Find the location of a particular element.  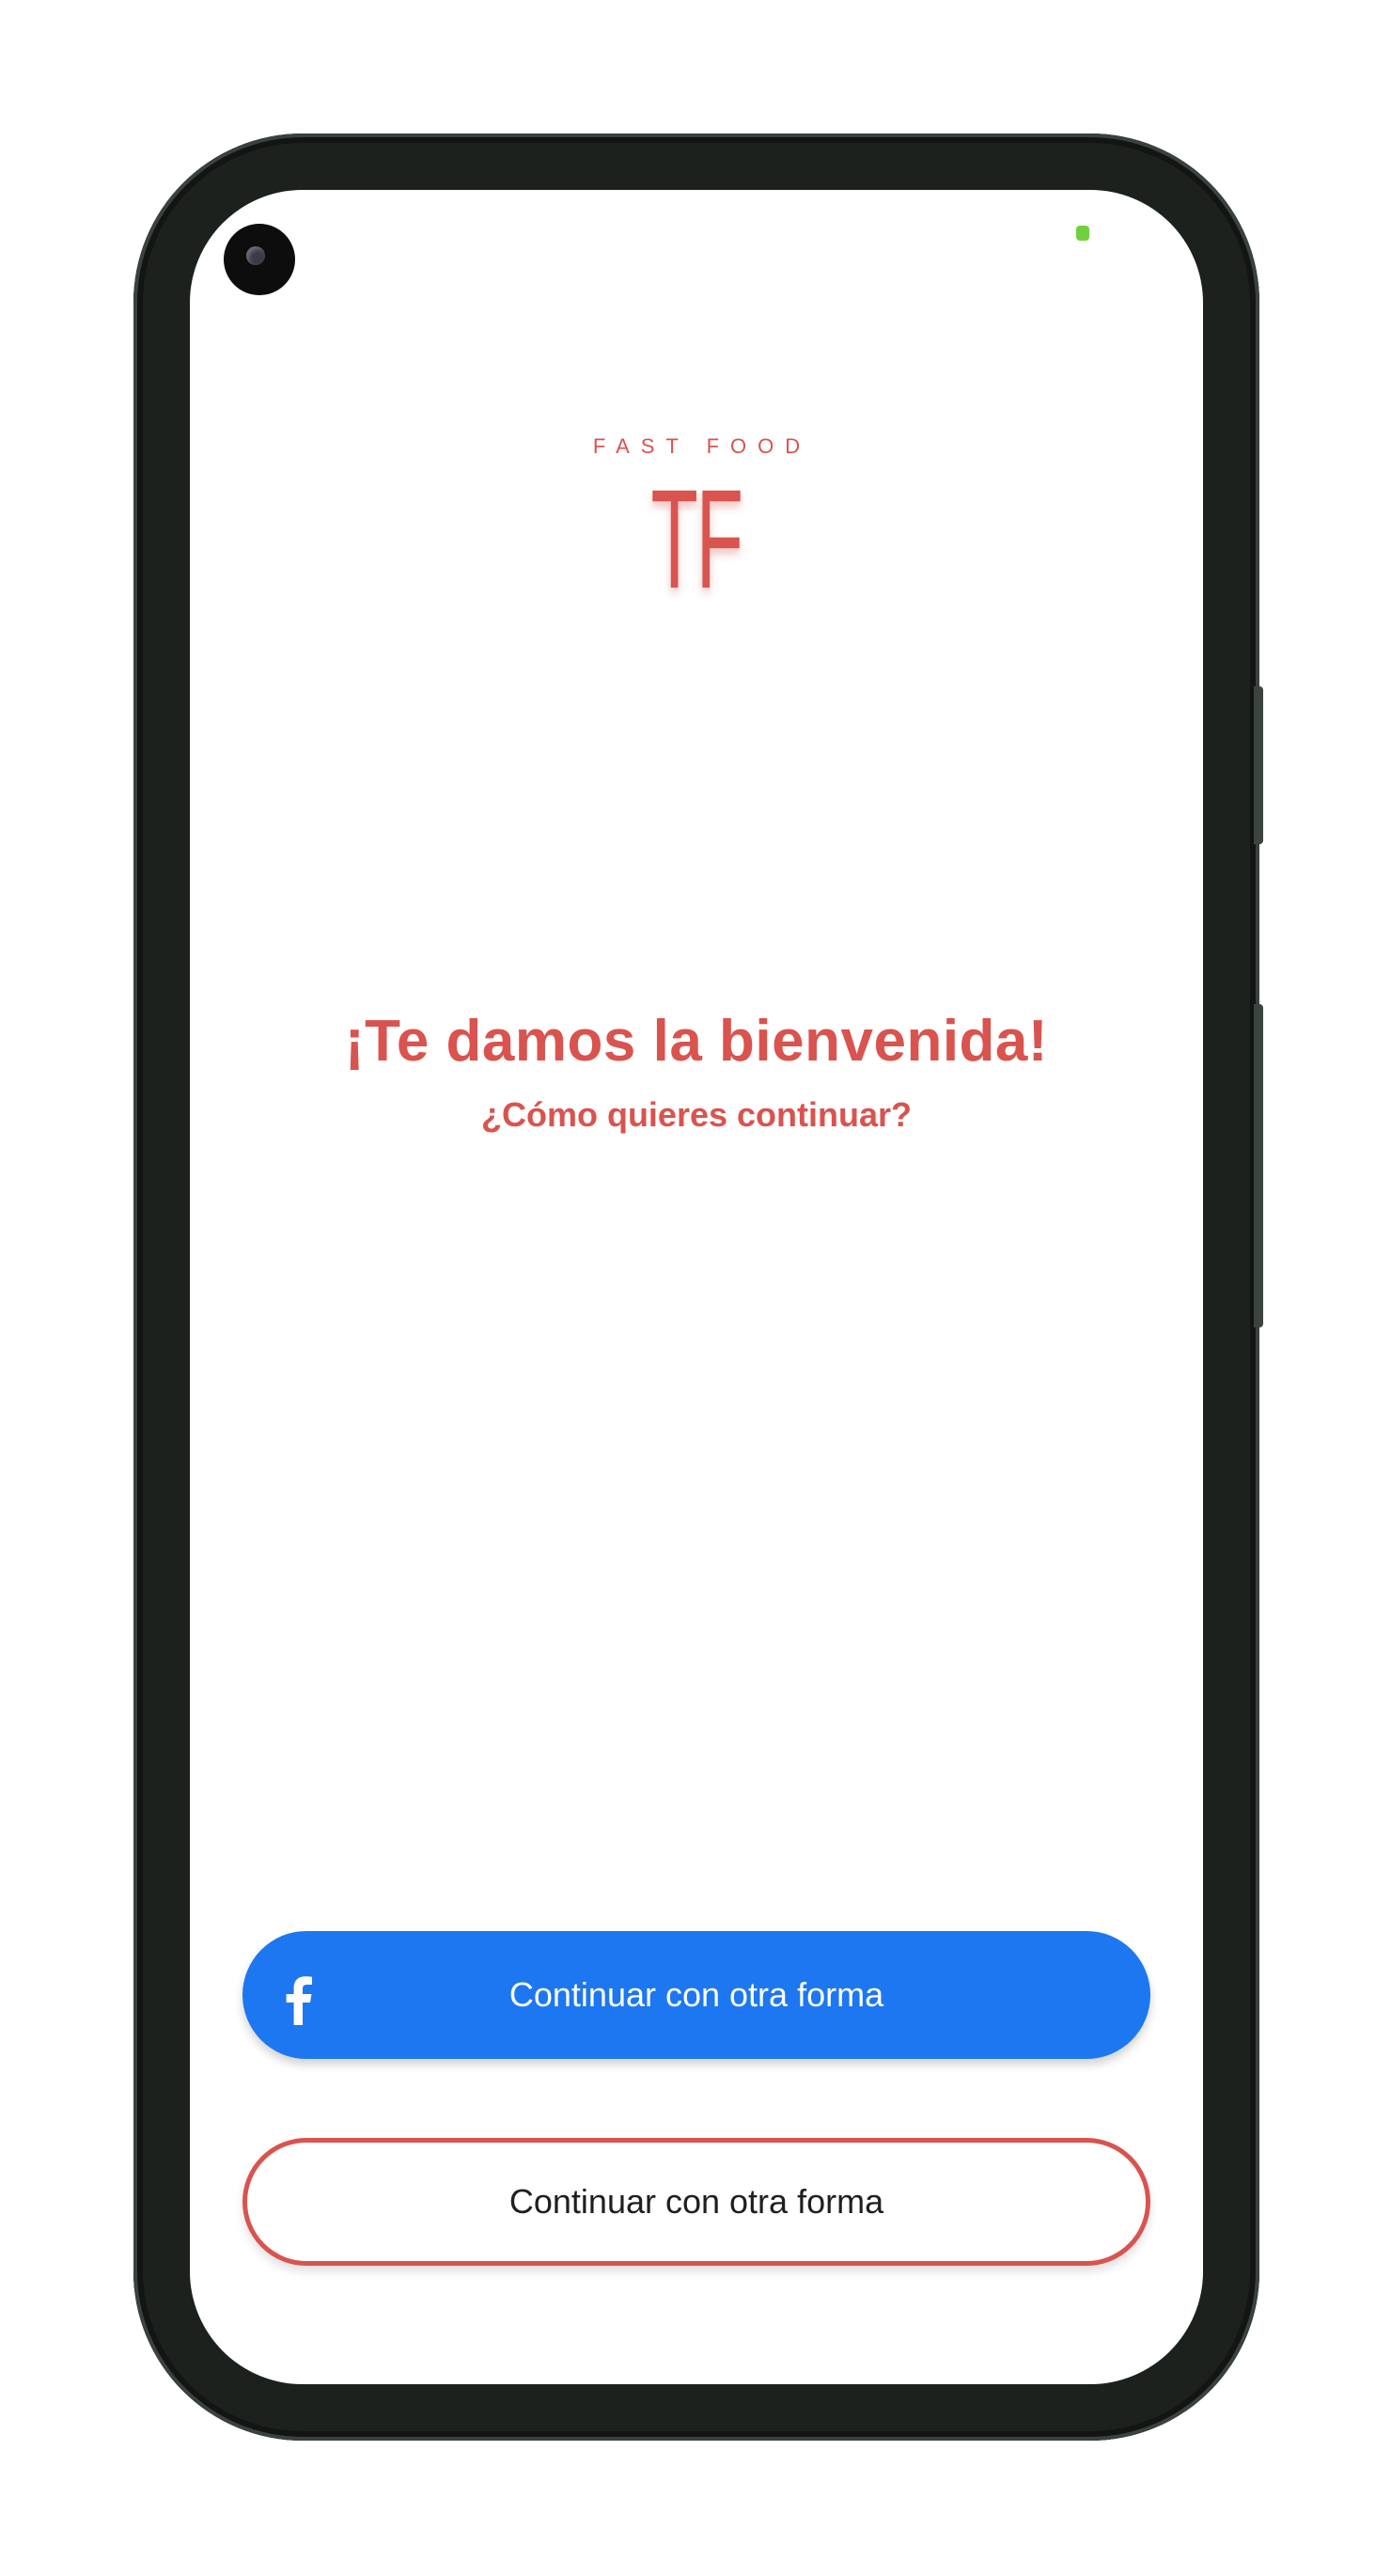

power-button is located at coordinates (1258, 765).